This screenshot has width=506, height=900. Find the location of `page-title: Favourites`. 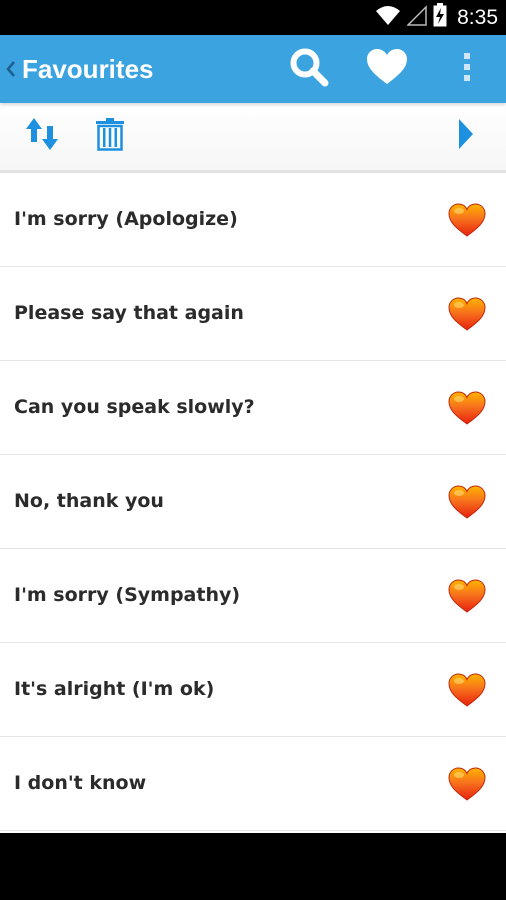

page-title: Favourites is located at coordinates (88, 68).